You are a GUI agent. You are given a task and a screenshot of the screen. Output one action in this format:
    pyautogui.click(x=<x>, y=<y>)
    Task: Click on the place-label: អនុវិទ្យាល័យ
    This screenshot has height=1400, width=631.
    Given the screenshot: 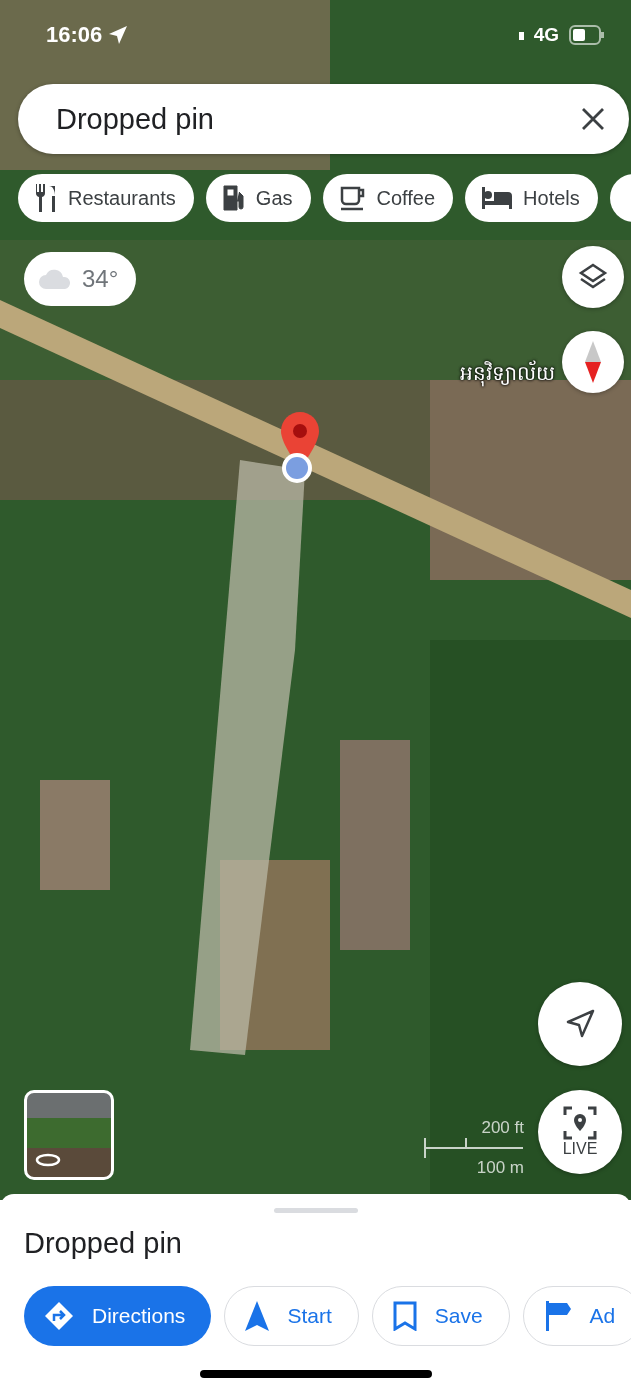 What is the action you would take?
    pyautogui.click(x=507, y=375)
    